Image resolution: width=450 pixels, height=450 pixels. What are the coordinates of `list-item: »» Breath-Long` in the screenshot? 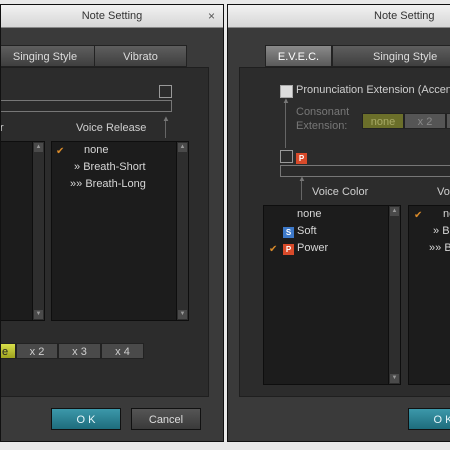 It's located at (108, 184).